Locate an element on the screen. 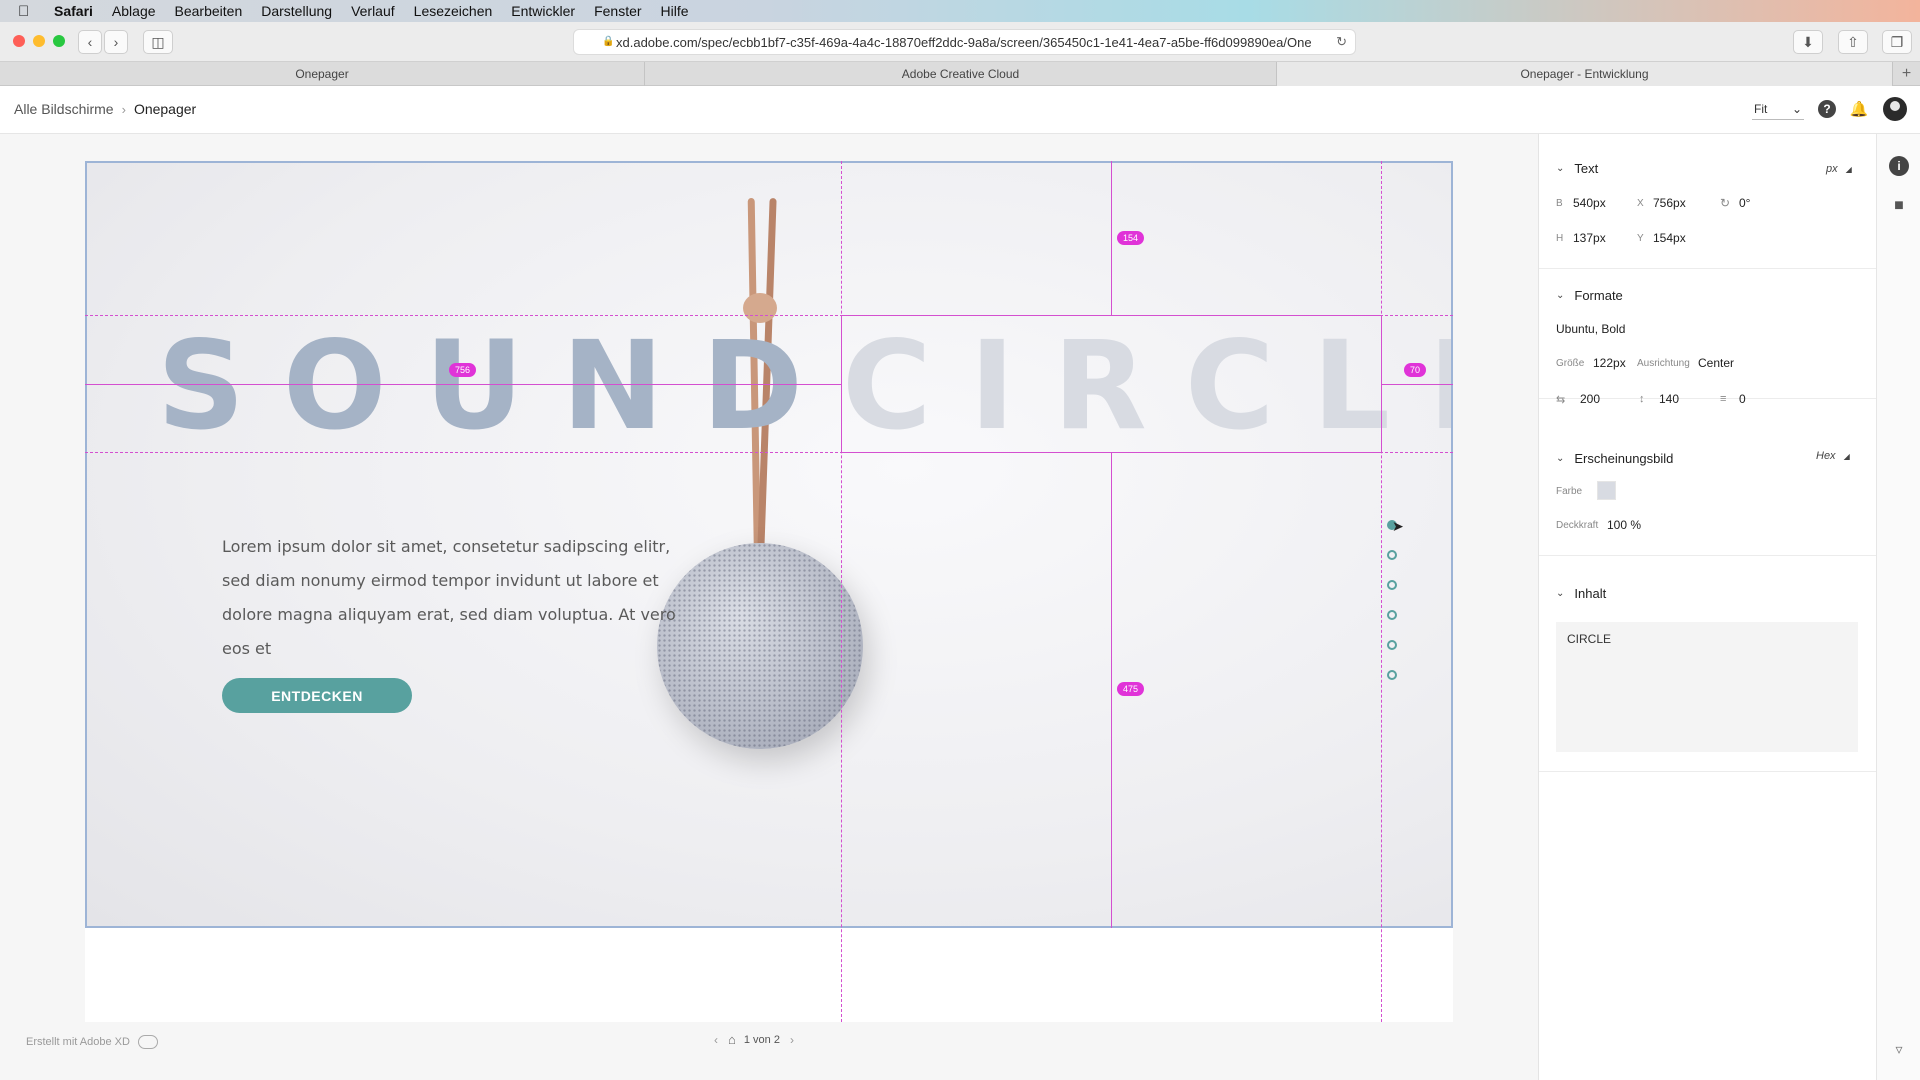  menu-fenster: Fenster is located at coordinates (617, 11).